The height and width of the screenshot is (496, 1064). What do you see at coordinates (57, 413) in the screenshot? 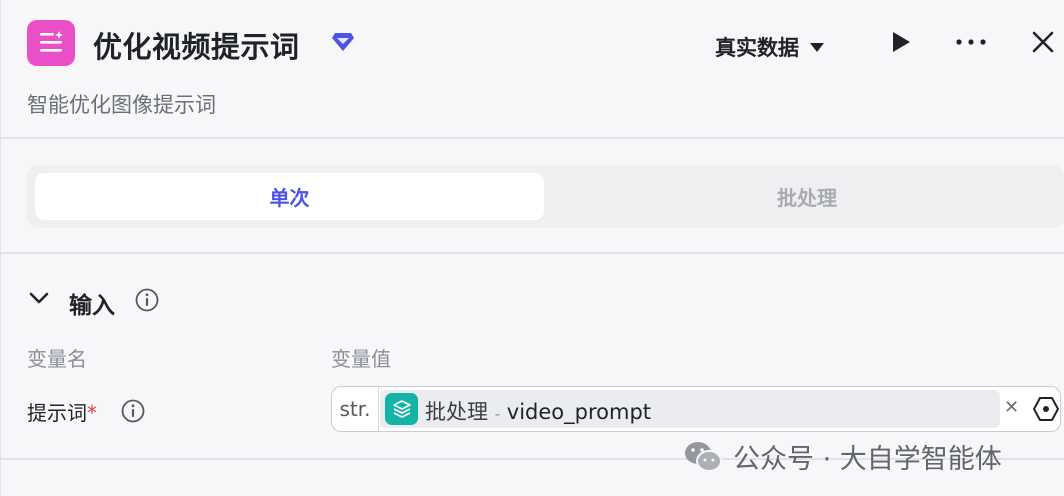
I see `field-label-text: 提示词` at bounding box center [57, 413].